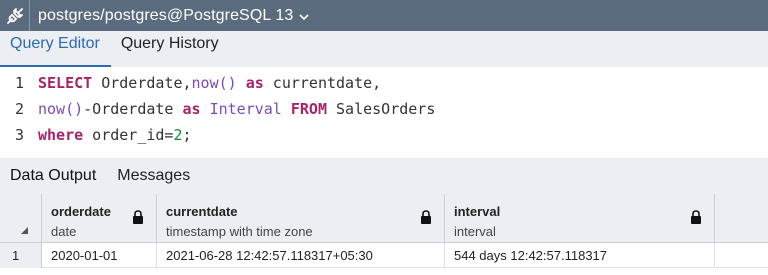 This screenshot has height=275, width=768. I want to click on column-header-currentdate: currentdate timestamp with time zone, so click(301, 218).